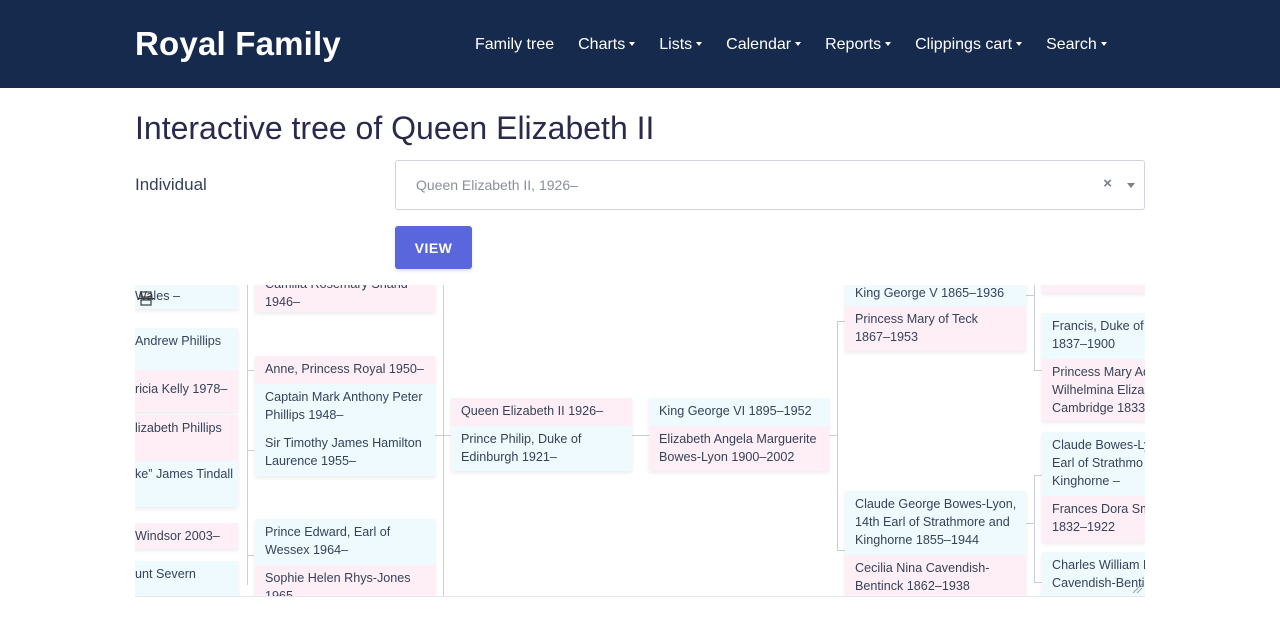 The image size is (1280, 621). I want to click on person-sophie-rhys-jones: Sophie Helen Rhys-Jones 1965–, so click(345, 581).